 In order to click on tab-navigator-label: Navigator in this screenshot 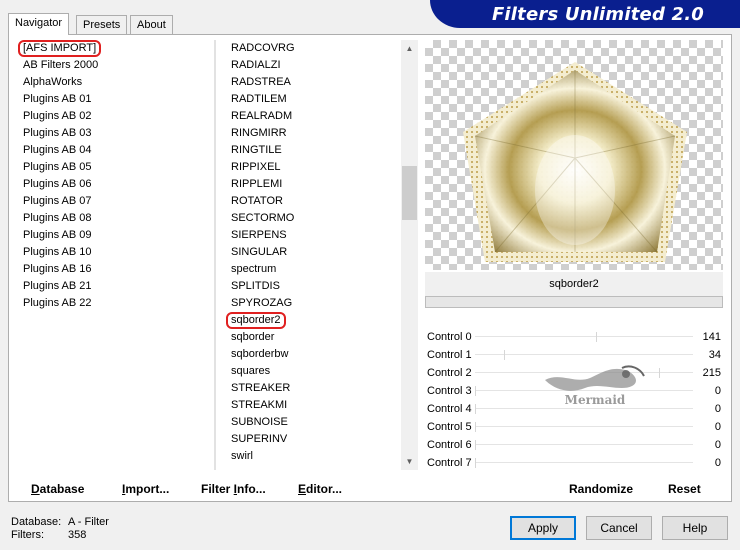, I will do `click(39, 23)`.